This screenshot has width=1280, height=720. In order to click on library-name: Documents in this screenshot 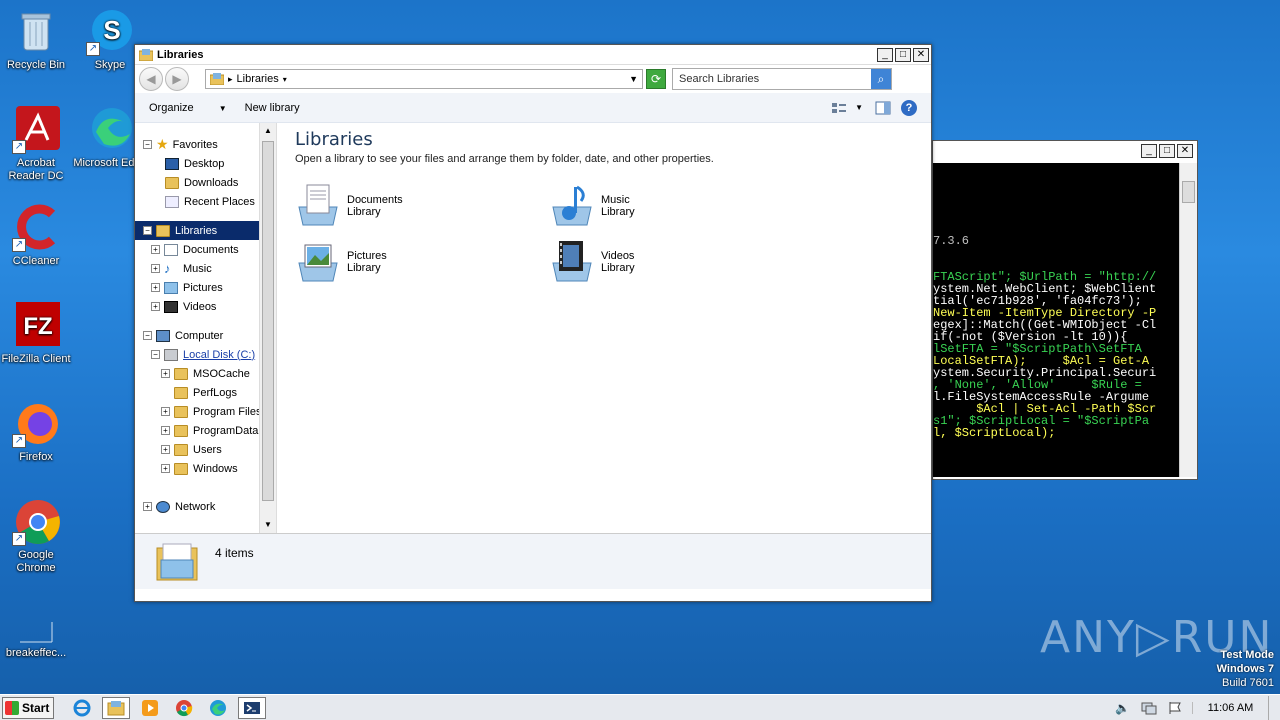, I will do `click(375, 200)`.